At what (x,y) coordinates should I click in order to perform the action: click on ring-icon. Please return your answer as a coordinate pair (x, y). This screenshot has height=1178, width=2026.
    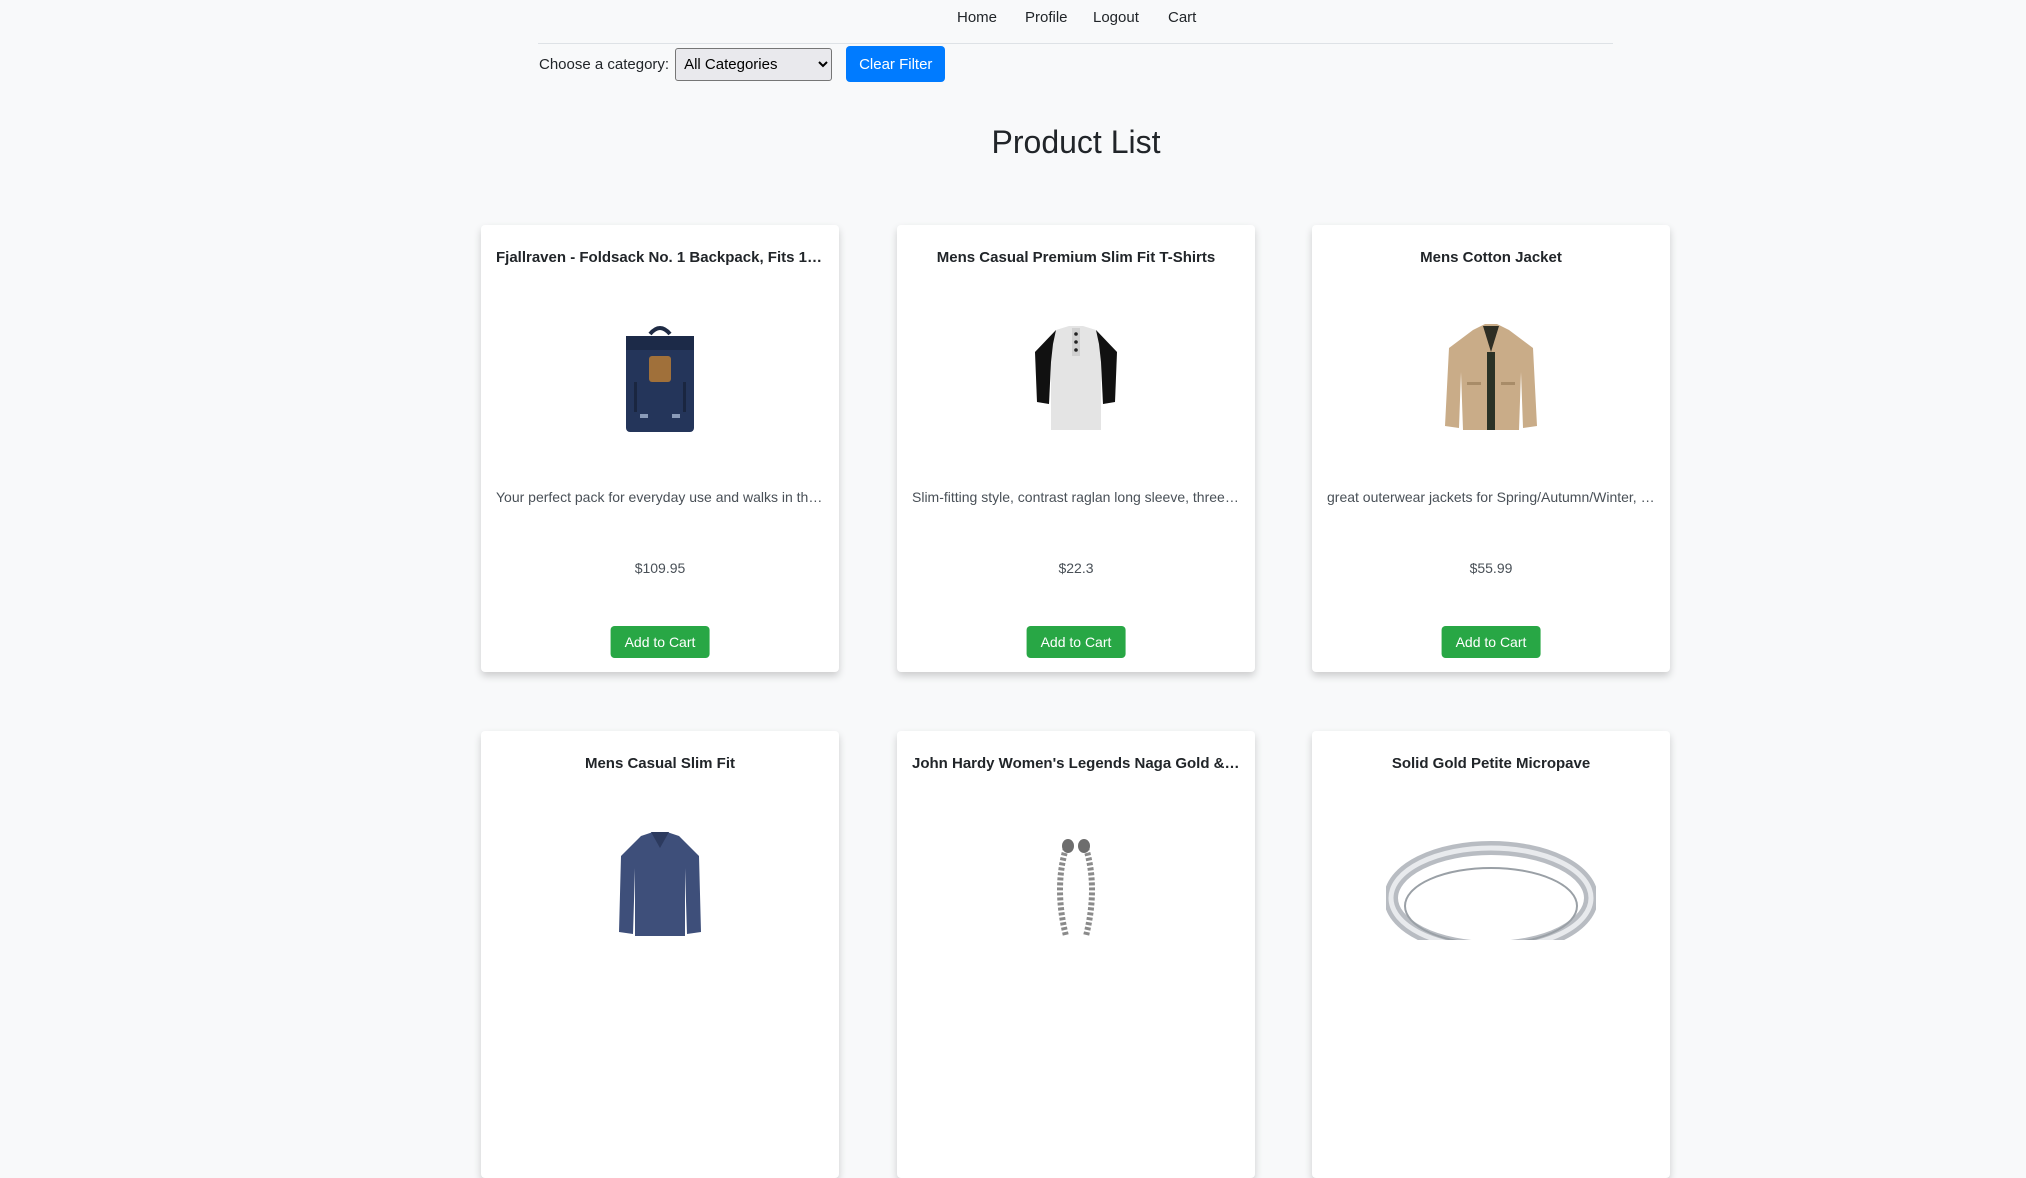
    Looking at the image, I should click on (1491, 883).